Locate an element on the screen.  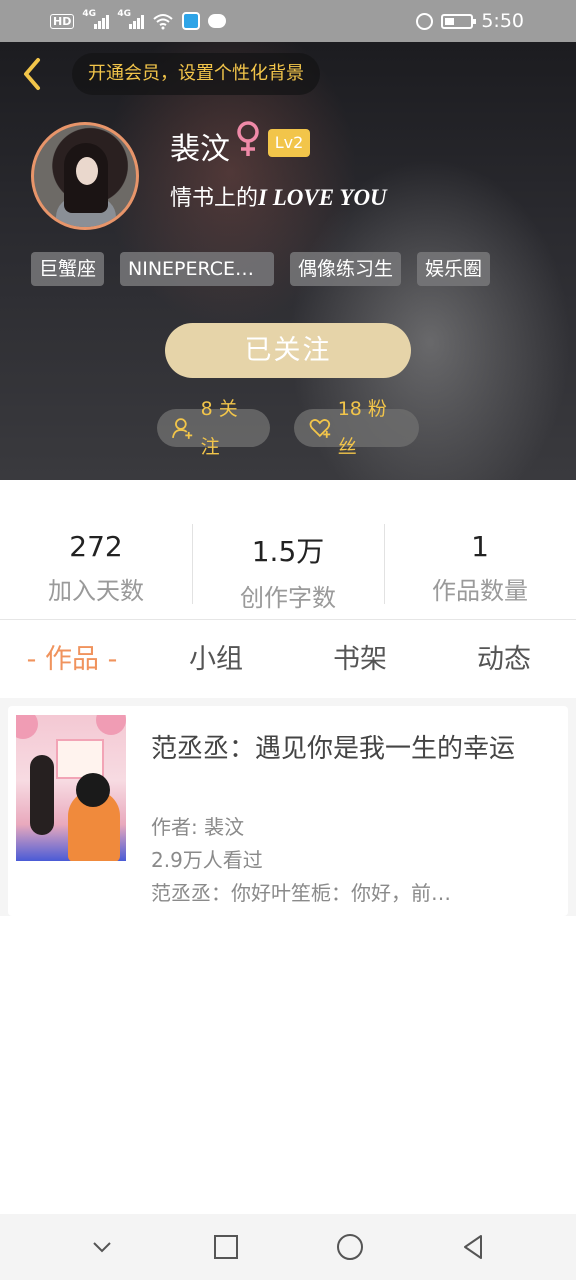
following-count: 8 关注 is located at coordinates (219, 428).